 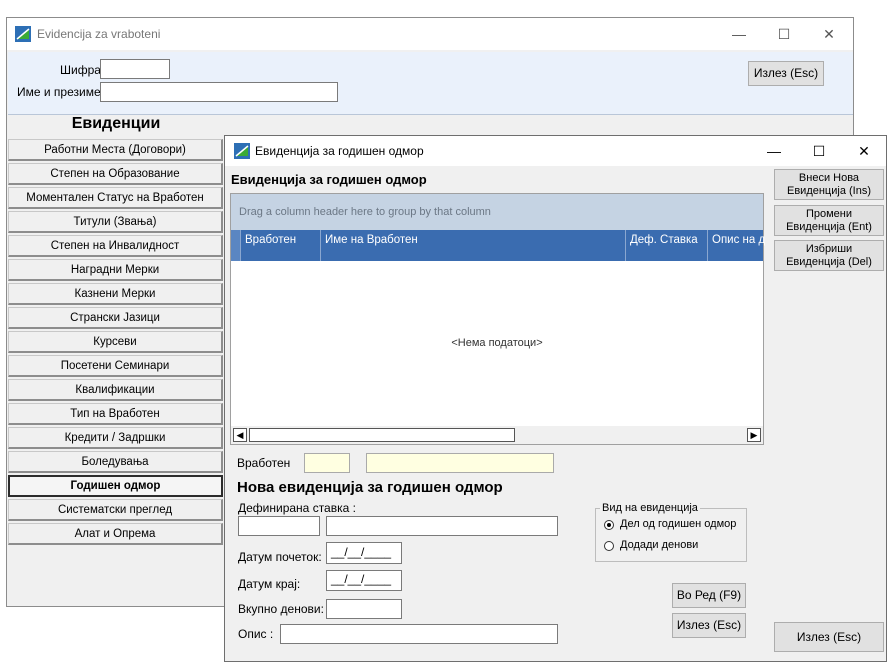 What do you see at coordinates (280, 557) in the screenshot?
I see `start-date-label: Датум почеток:` at bounding box center [280, 557].